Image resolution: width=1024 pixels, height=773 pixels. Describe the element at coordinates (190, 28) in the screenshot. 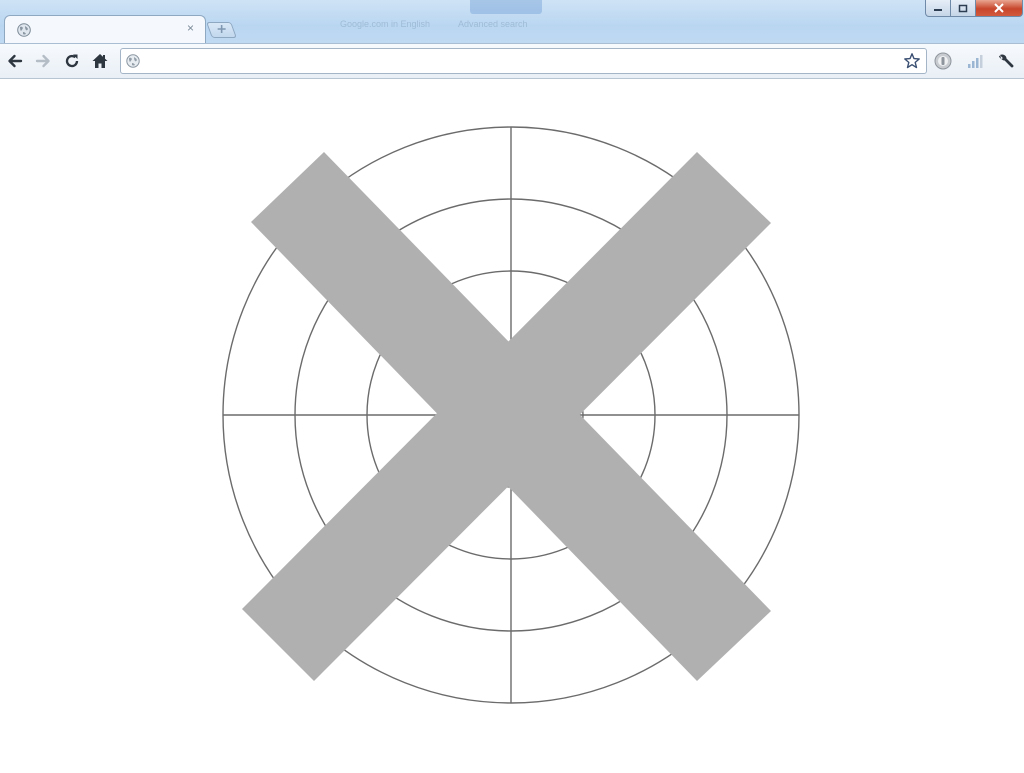

I see `tab-close-button: ×` at that location.